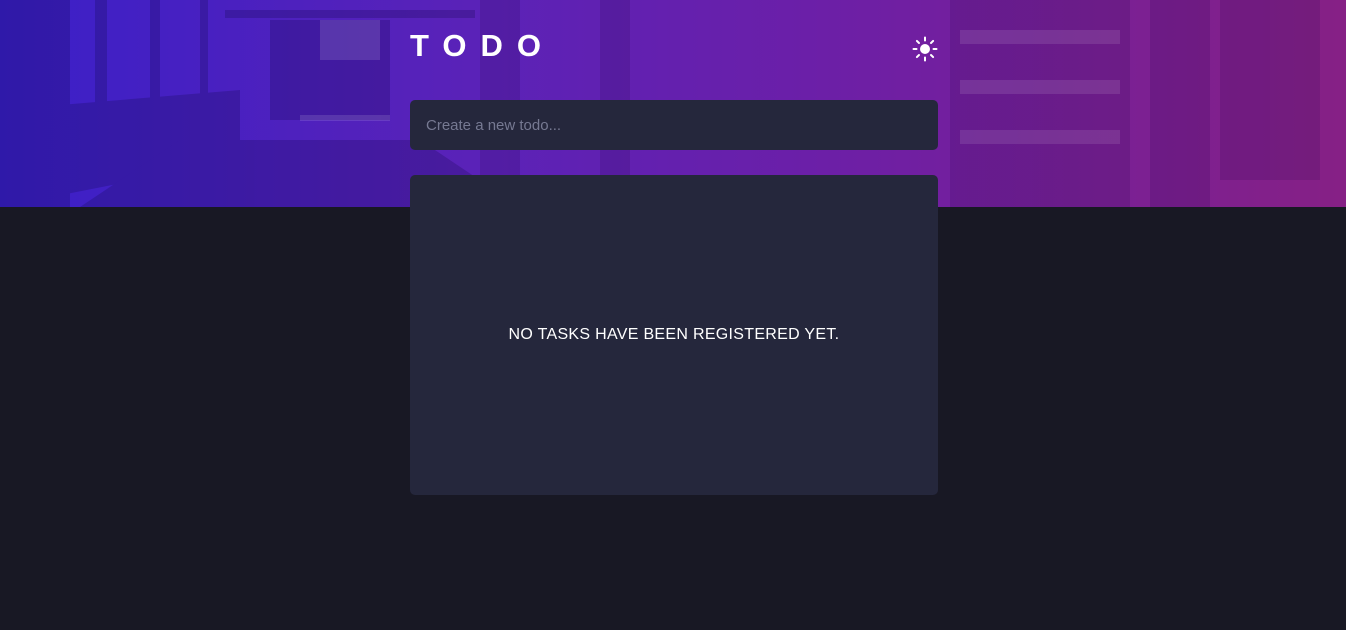  What do you see at coordinates (674, 50) in the screenshot?
I see `app-header: TODO` at bounding box center [674, 50].